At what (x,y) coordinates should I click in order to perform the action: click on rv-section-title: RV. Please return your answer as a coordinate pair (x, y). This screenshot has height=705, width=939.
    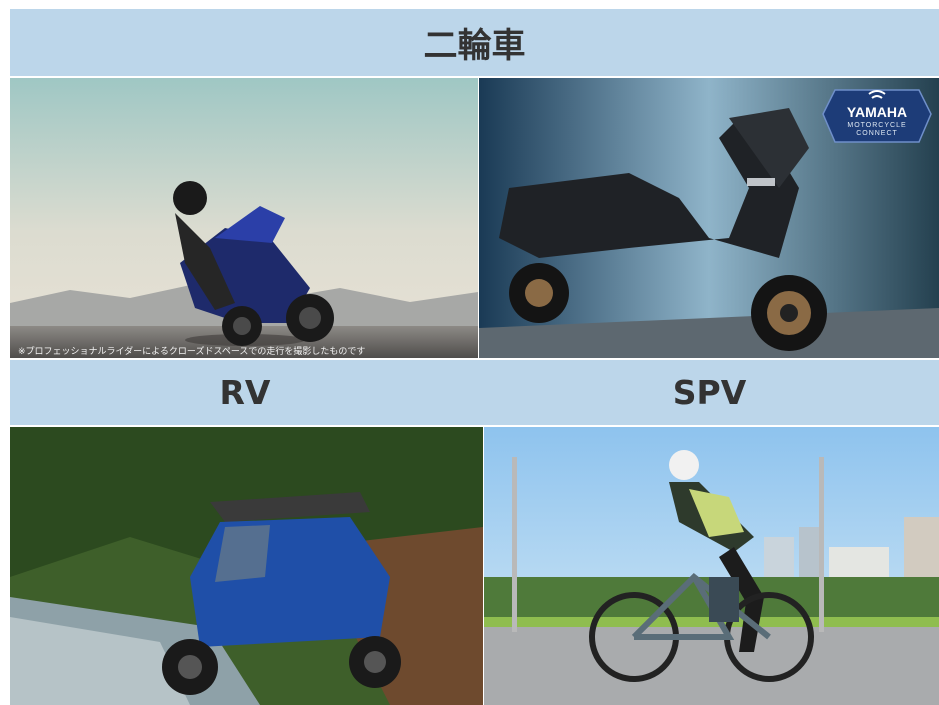
    Looking at the image, I should click on (245, 392).